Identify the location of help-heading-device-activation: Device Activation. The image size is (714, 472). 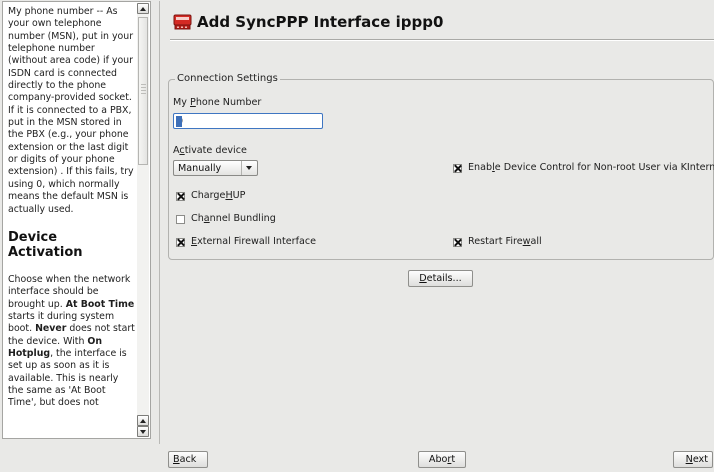
(45, 244).